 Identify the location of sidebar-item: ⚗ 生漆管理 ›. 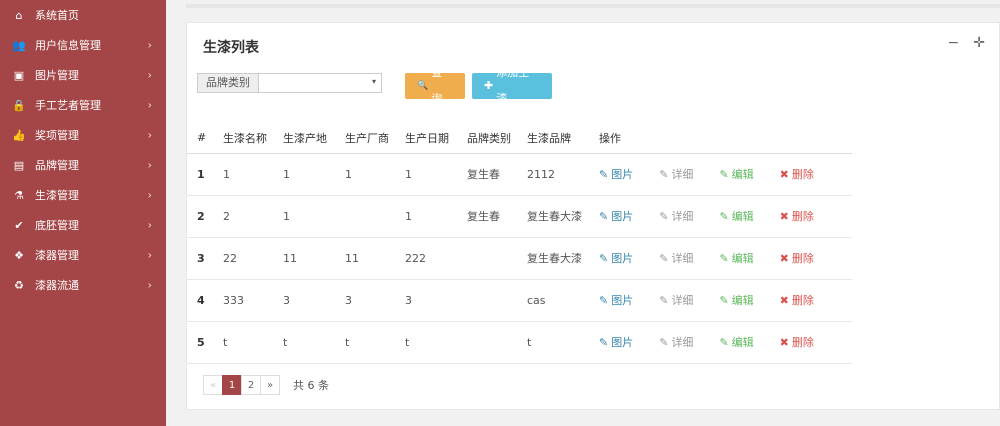
(83, 195).